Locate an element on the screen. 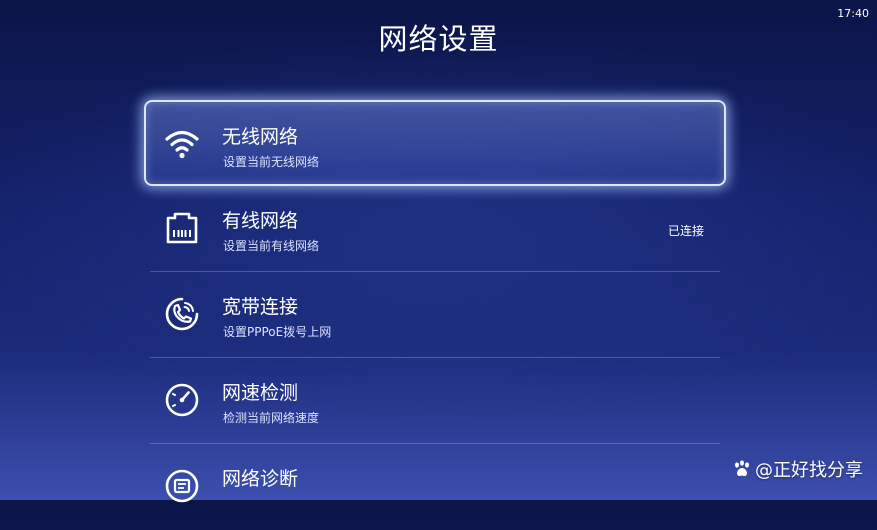  menu-item-broadband: 宽带连接 设置PPPoE拨号上网 is located at coordinates (435, 315).